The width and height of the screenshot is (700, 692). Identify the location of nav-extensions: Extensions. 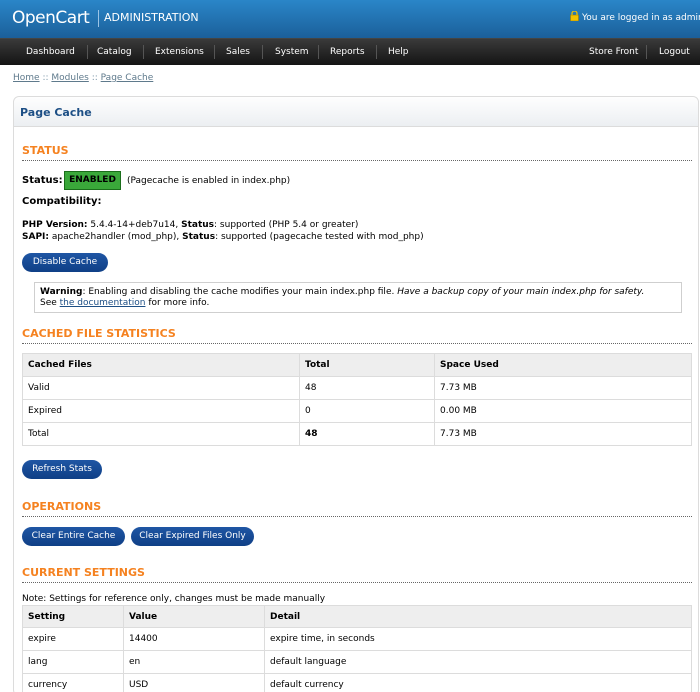
(179, 52).